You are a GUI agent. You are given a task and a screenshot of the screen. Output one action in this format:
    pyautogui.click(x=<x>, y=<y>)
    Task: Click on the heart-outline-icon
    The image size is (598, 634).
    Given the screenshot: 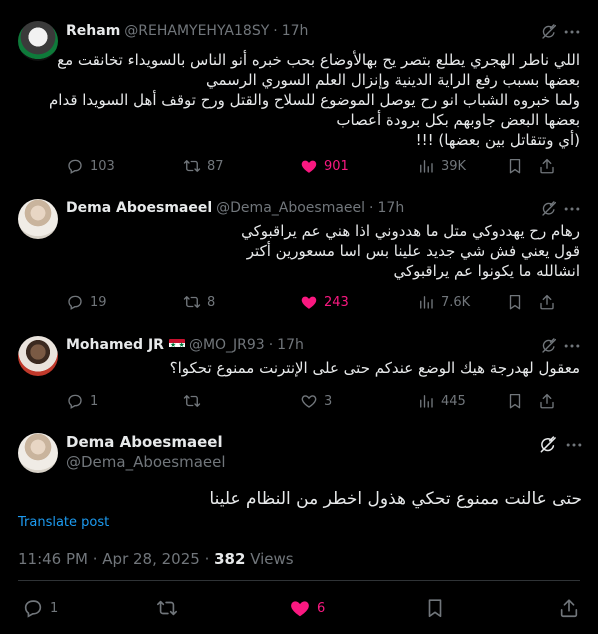 What is the action you would take?
    pyautogui.click(x=309, y=401)
    